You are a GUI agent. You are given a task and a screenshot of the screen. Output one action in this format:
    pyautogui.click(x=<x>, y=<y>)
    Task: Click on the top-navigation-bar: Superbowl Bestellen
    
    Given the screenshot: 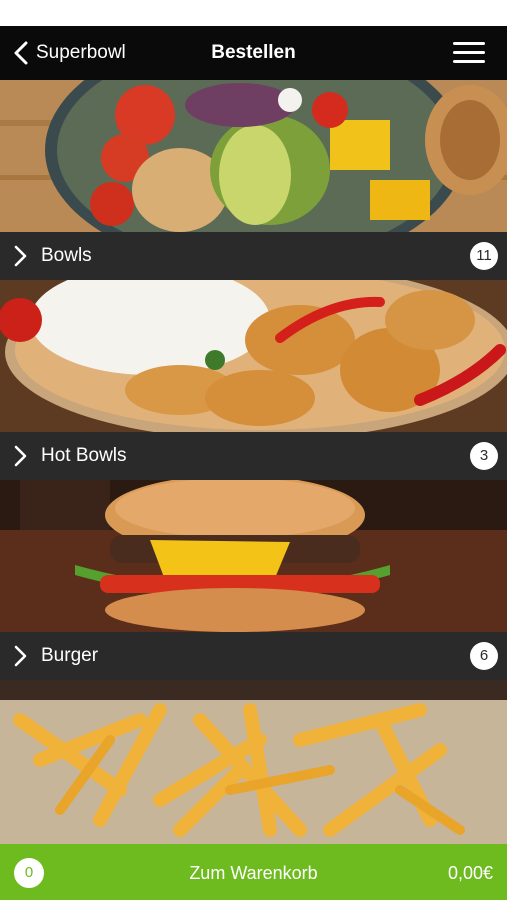 What is the action you would take?
    pyautogui.click(x=253, y=53)
    